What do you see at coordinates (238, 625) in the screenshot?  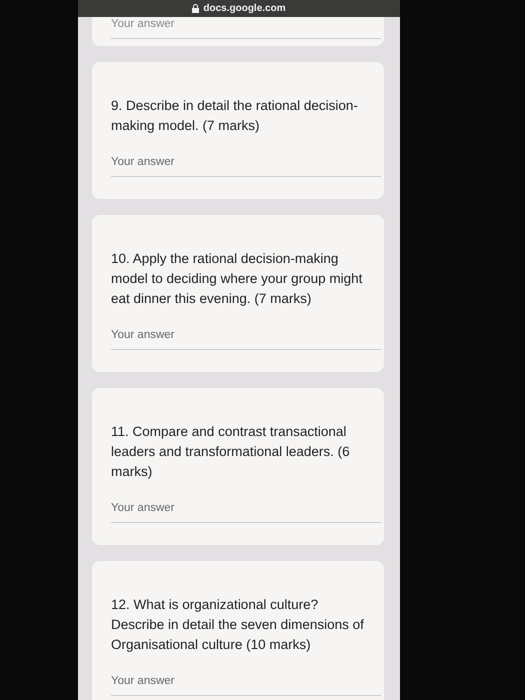 I see `question-text: 12. What is organizational culture? Describe in detail the seven dimensions of Organisational culture (10 marks)` at bounding box center [238, 625].